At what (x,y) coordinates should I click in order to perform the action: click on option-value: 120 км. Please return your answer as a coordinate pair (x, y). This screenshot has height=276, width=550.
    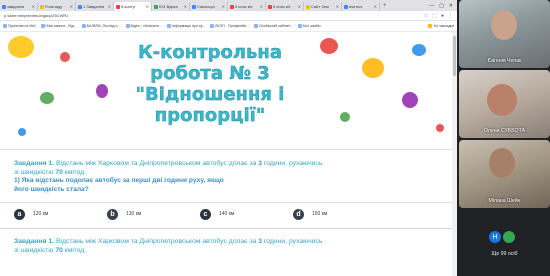
    Looking at the image, I should click on (41, 214).